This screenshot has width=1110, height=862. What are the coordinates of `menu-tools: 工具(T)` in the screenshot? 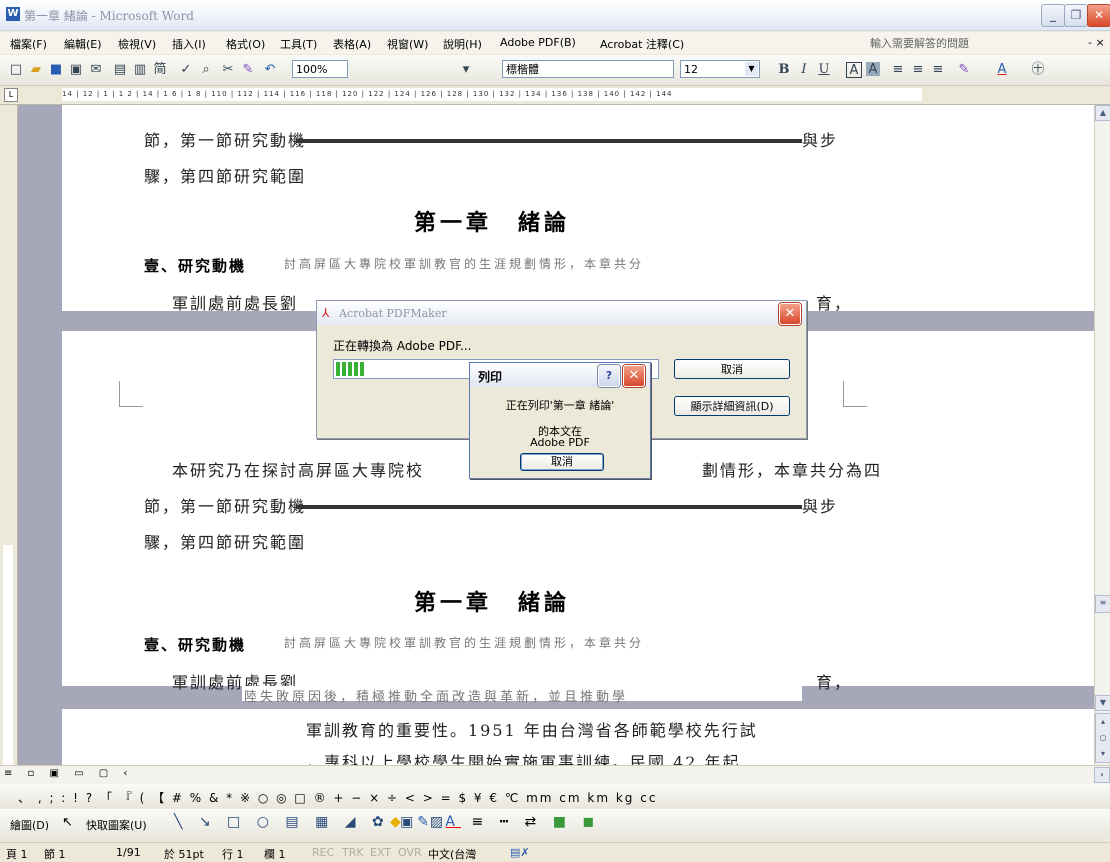 It's located at (298, 44).